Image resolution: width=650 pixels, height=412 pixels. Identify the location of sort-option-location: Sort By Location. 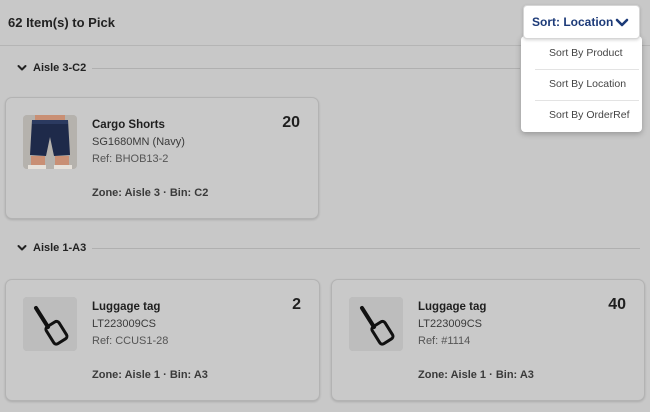
(587, 84).